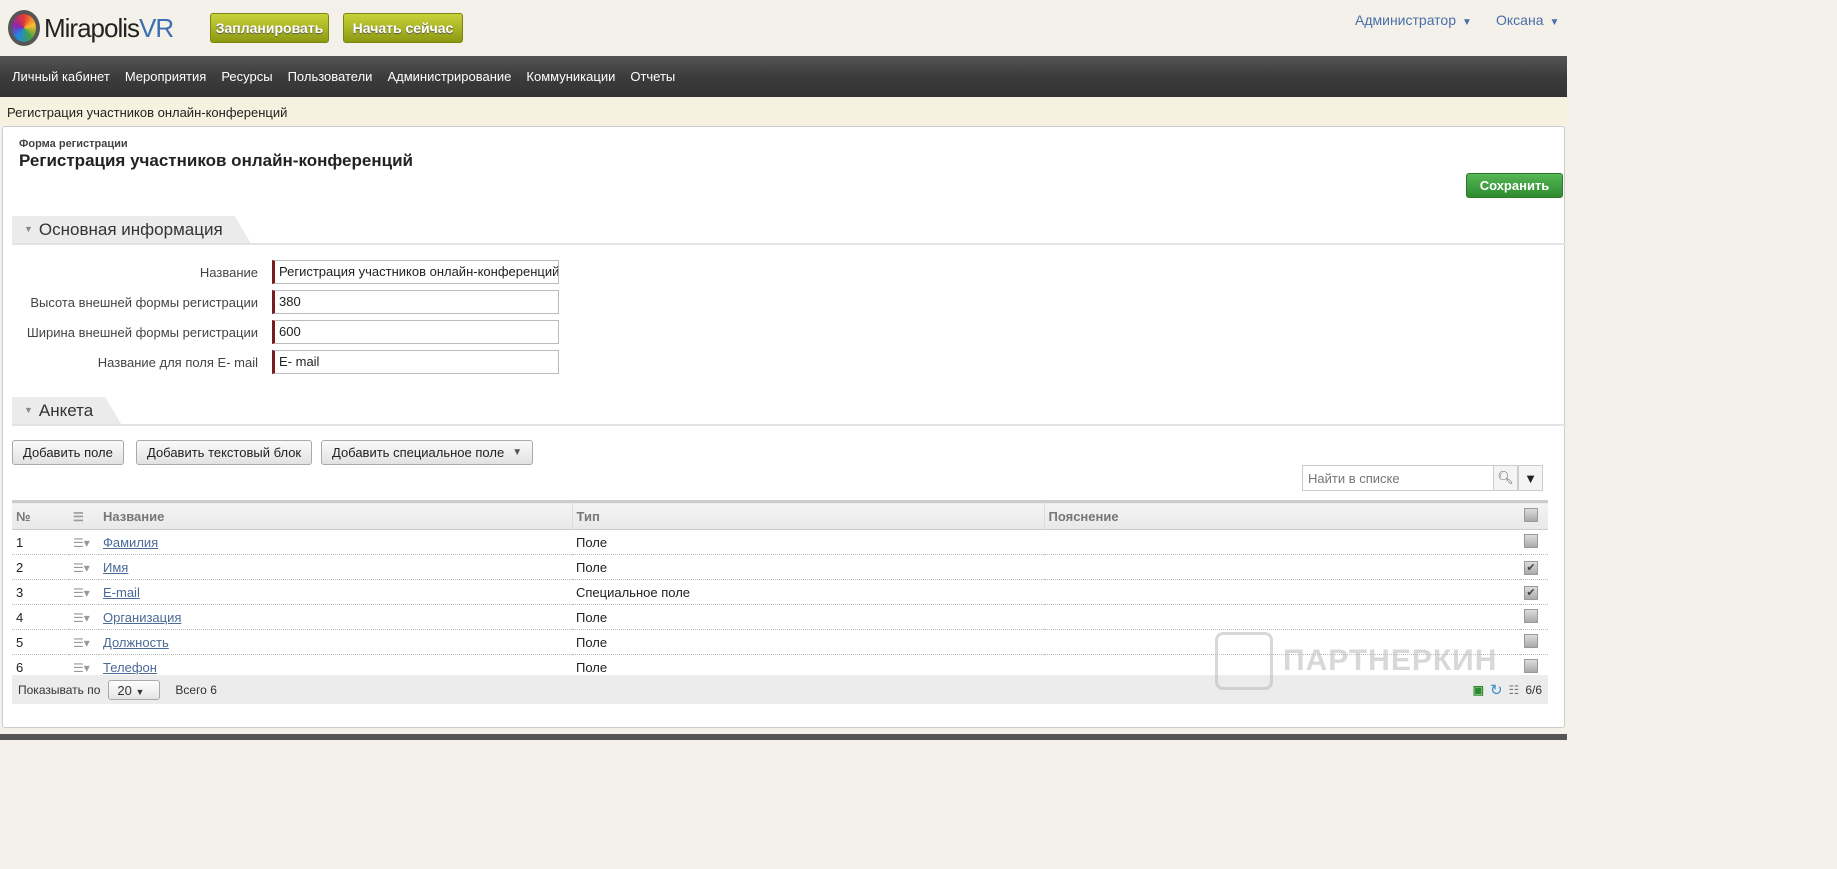 The height and width of the screenshot is (869, 1837). What do you see at coordinates (1533, 689) in the screenshot?
I see `record-count: 6/6` at bounding box center [1533, 689].